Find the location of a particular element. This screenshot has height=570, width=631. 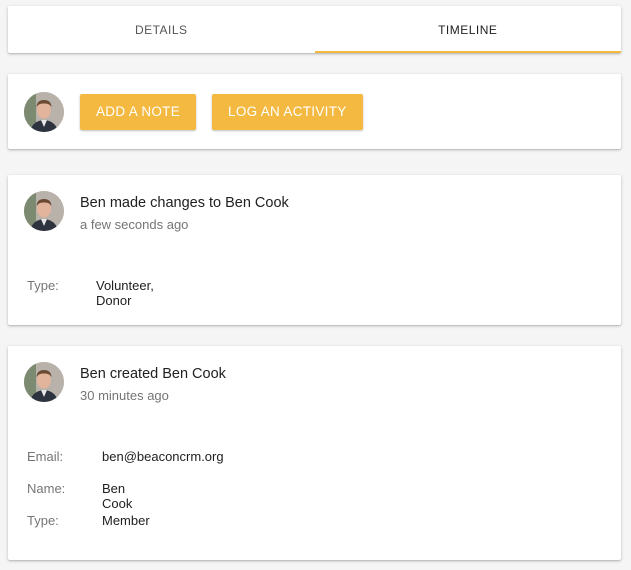

field-label: Email: is located at coordinates (45, 456).